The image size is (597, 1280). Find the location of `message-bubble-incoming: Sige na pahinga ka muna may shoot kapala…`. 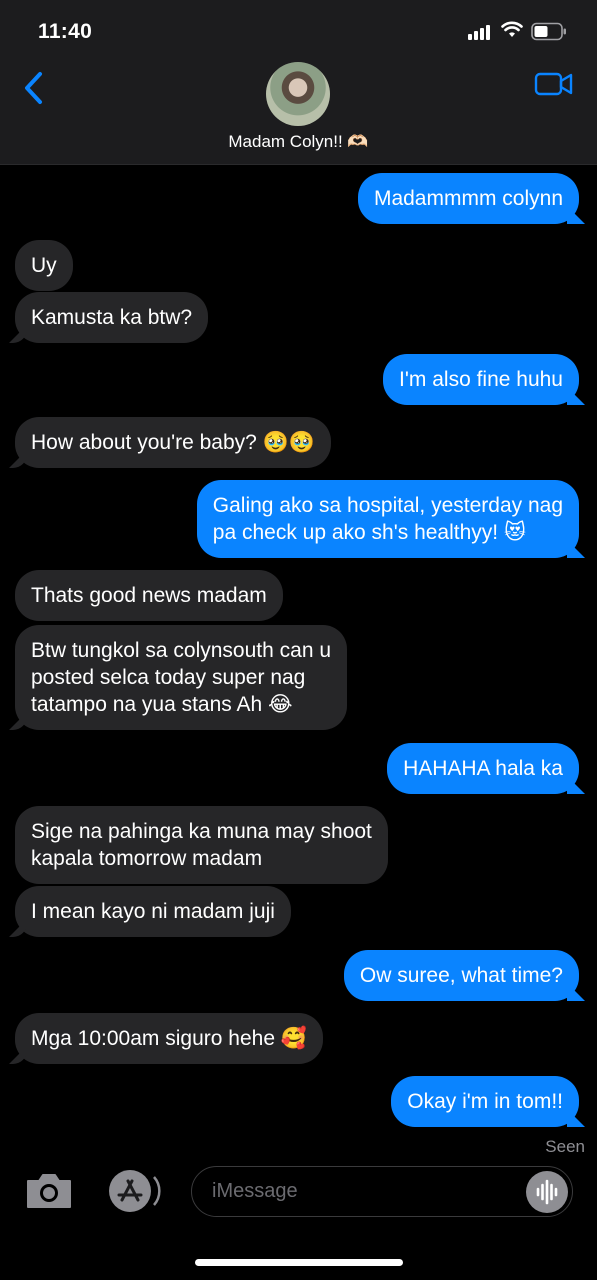

message-bubble-incoming: Sige na pahinga ka muna may shoot kapala… is located at coordinates (201, 845).